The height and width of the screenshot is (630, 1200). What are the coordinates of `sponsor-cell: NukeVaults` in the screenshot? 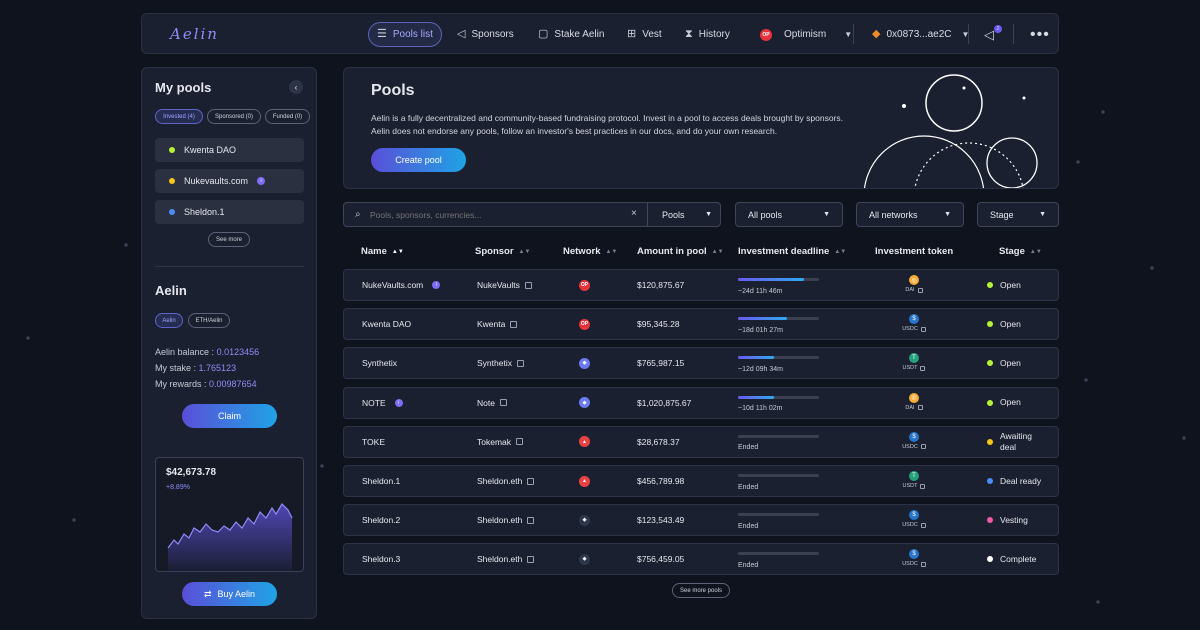 It's located at (504, 285).